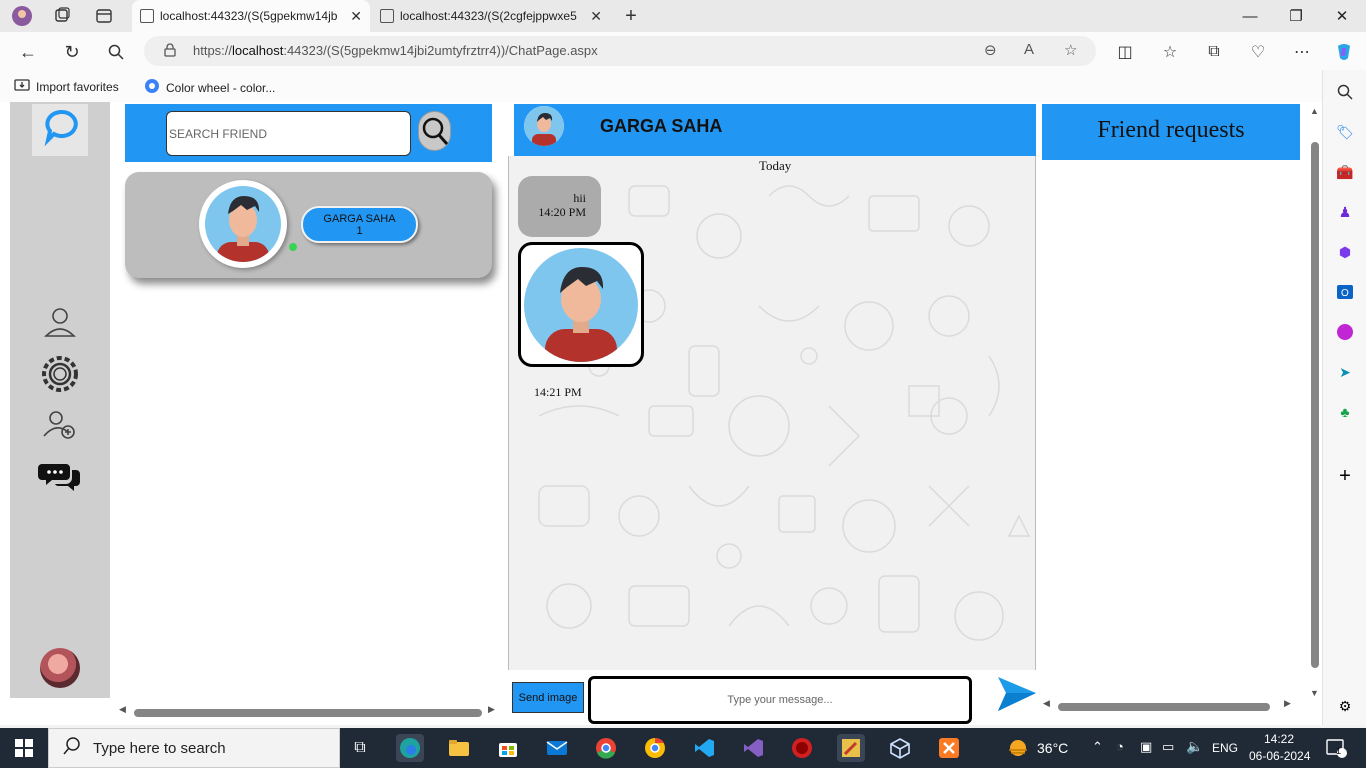  I want to click on user-avatar, so click(60, 668).